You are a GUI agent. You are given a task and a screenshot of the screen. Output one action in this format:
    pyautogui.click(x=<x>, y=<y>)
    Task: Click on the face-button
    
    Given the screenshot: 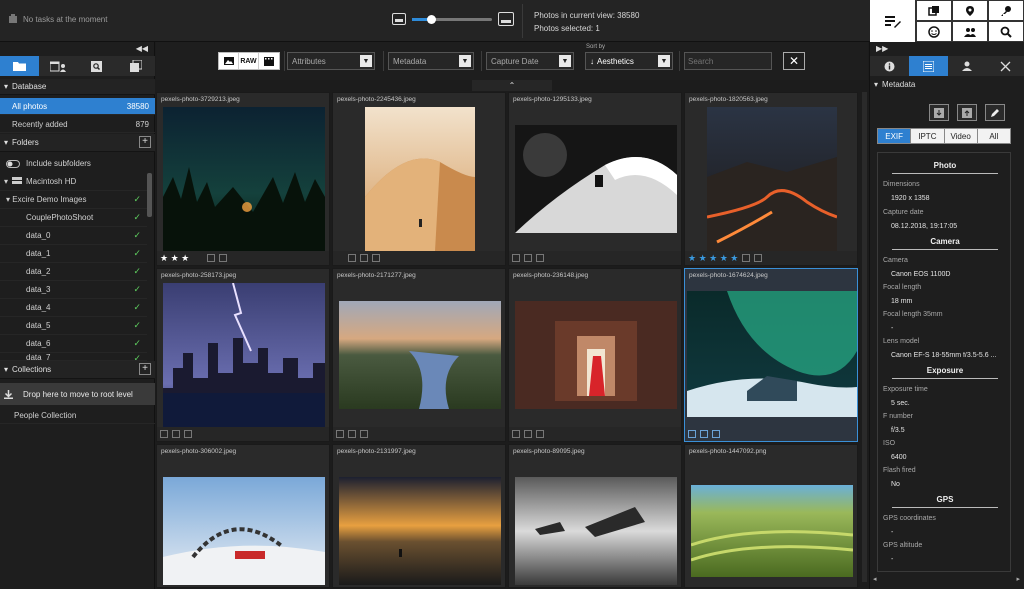 What is the action you would take?
    pyautogui.click(x=934, y=31)
    